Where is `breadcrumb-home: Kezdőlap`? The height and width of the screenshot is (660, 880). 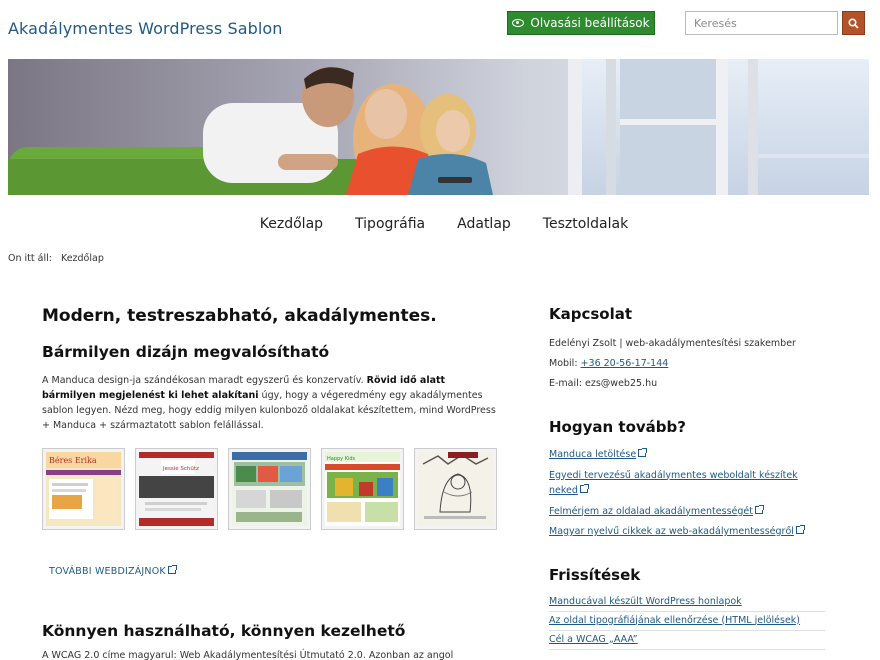 breadcrumb-home: Kezdőlap is located at coordinates (82, 258).